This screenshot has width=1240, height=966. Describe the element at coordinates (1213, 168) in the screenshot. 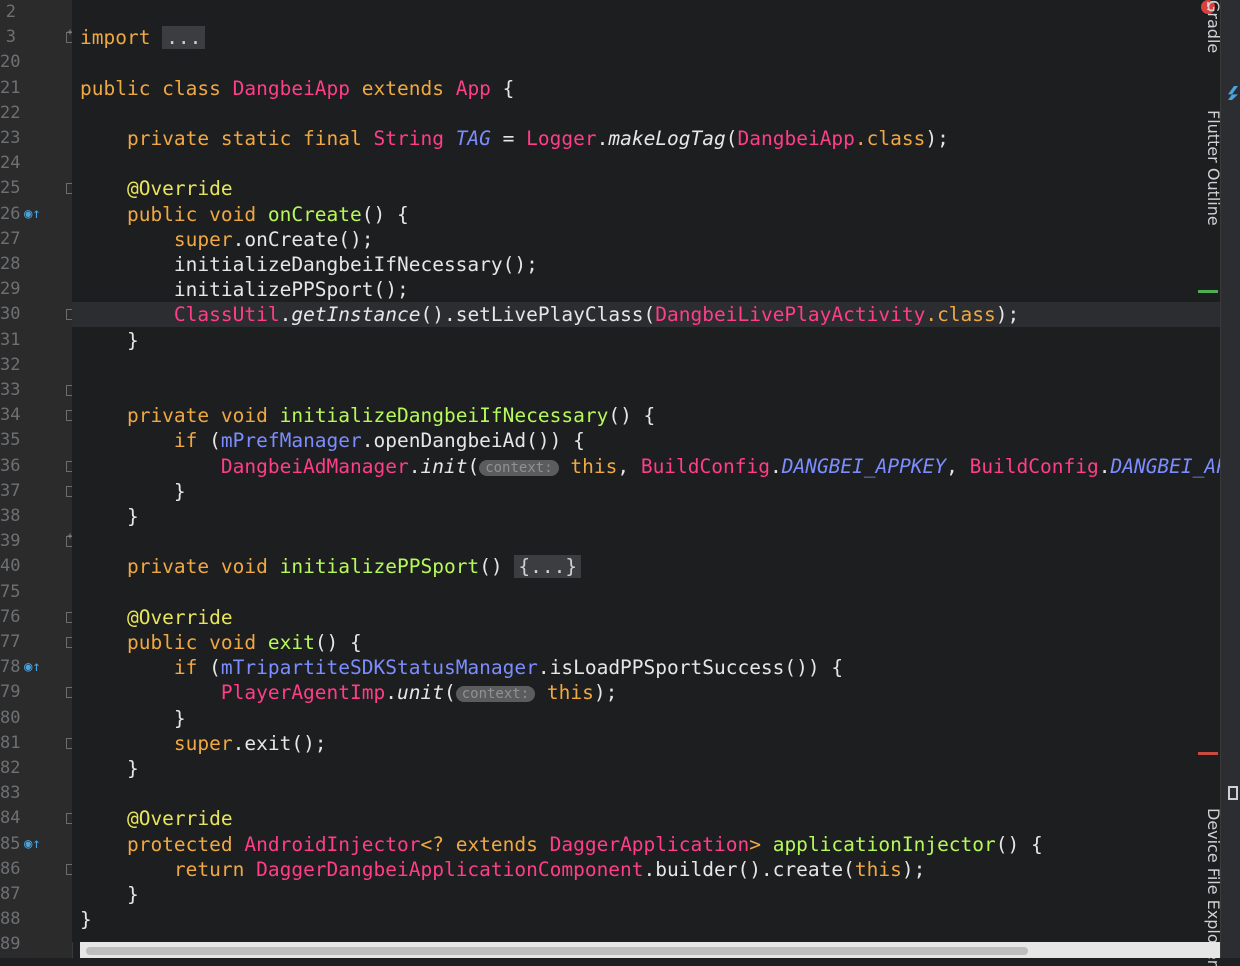

I see `tool-window-flutter-outline: Flutter Outline` at that location.